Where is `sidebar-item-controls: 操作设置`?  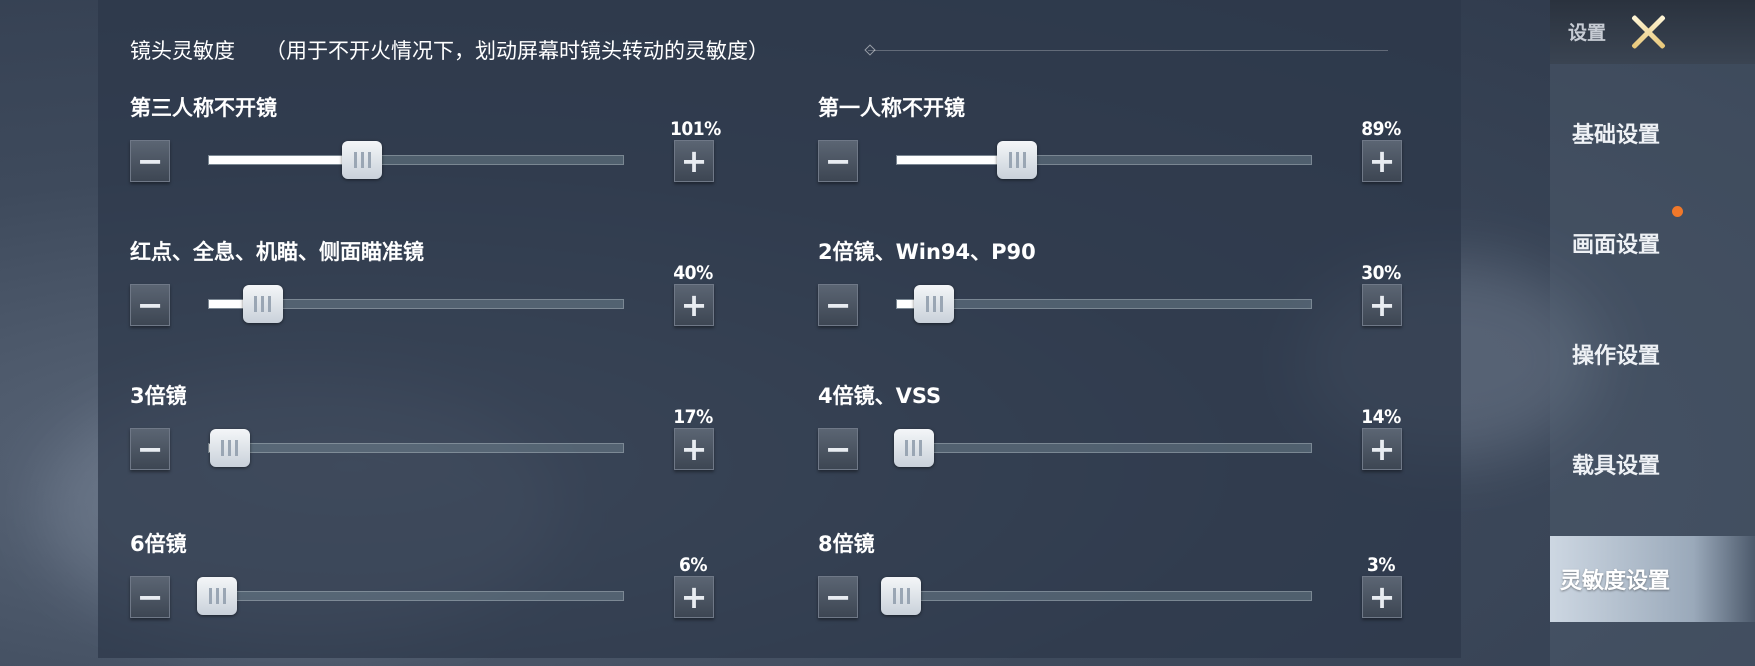
sidebar-item-controls: 操作设置 is located at coordinates (1652, 354).